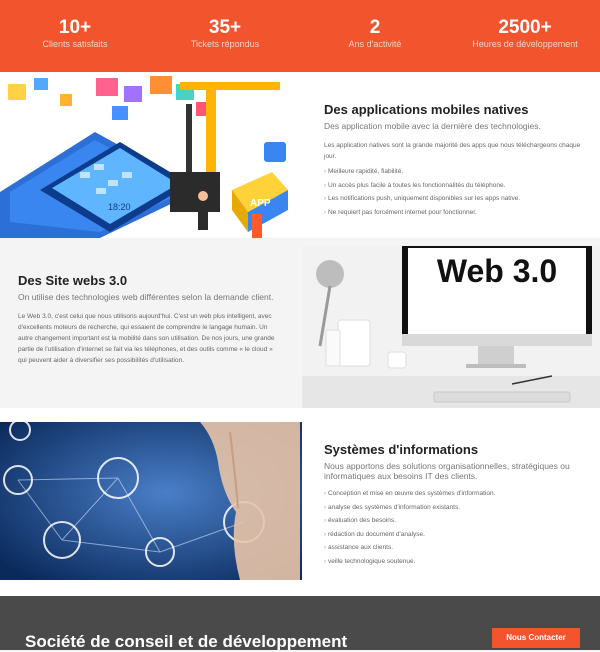  What do you see at coordinates (426, 109) in the screenshot?
I see `section-title: Des applications mobiles natives` at bounding box center [426, 109].